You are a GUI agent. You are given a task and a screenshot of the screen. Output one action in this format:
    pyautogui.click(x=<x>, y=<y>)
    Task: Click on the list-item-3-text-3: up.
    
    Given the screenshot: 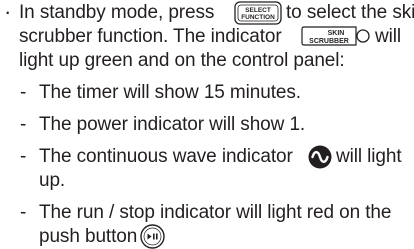 What is the action you would take?
    pyautogui.click(x=52, y=180)
    